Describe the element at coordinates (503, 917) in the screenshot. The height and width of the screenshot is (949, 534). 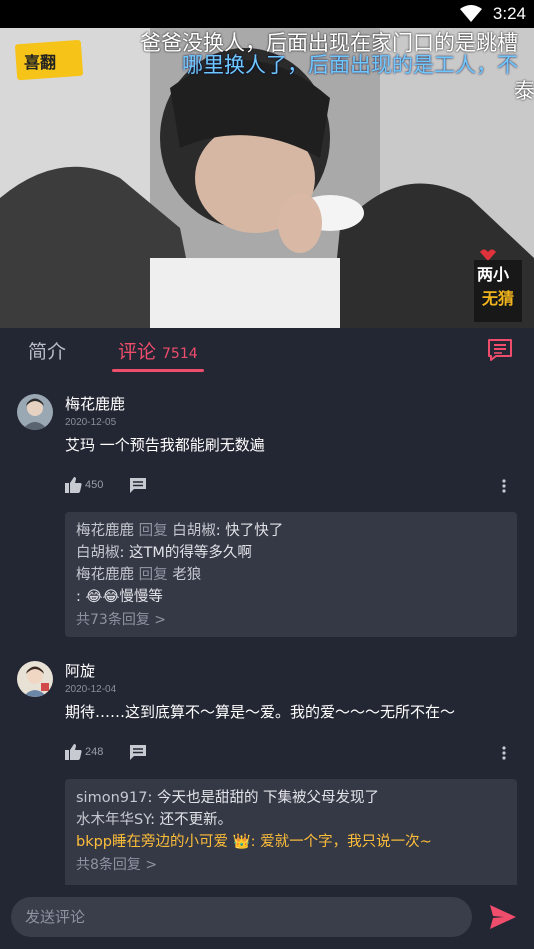
I see `send-icon` at that location.